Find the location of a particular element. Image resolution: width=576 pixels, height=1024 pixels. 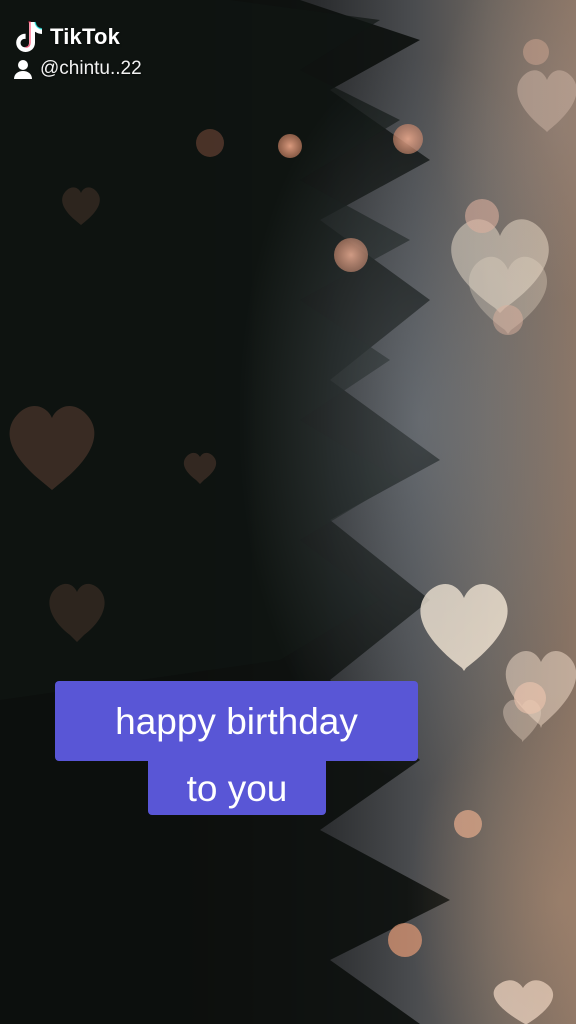

tiktok-note-icon is located at coordinates (29, 37).